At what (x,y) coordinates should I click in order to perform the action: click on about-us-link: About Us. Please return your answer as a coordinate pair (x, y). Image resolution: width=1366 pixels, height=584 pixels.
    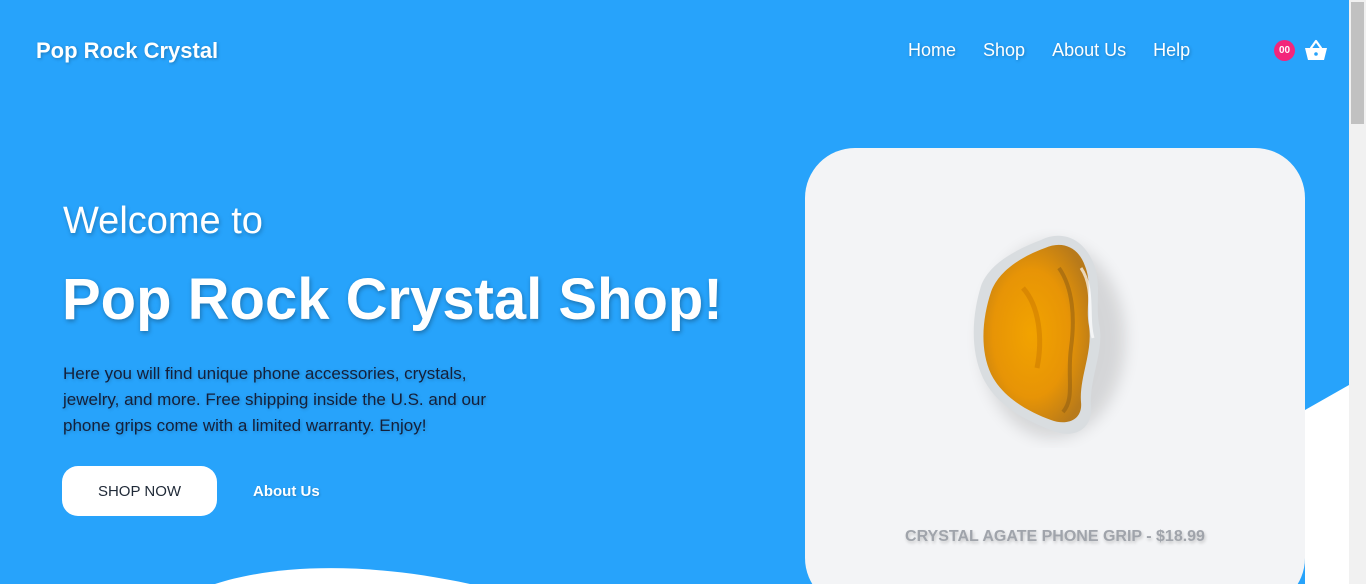
    Looking at the image, I should click on (286, 491).